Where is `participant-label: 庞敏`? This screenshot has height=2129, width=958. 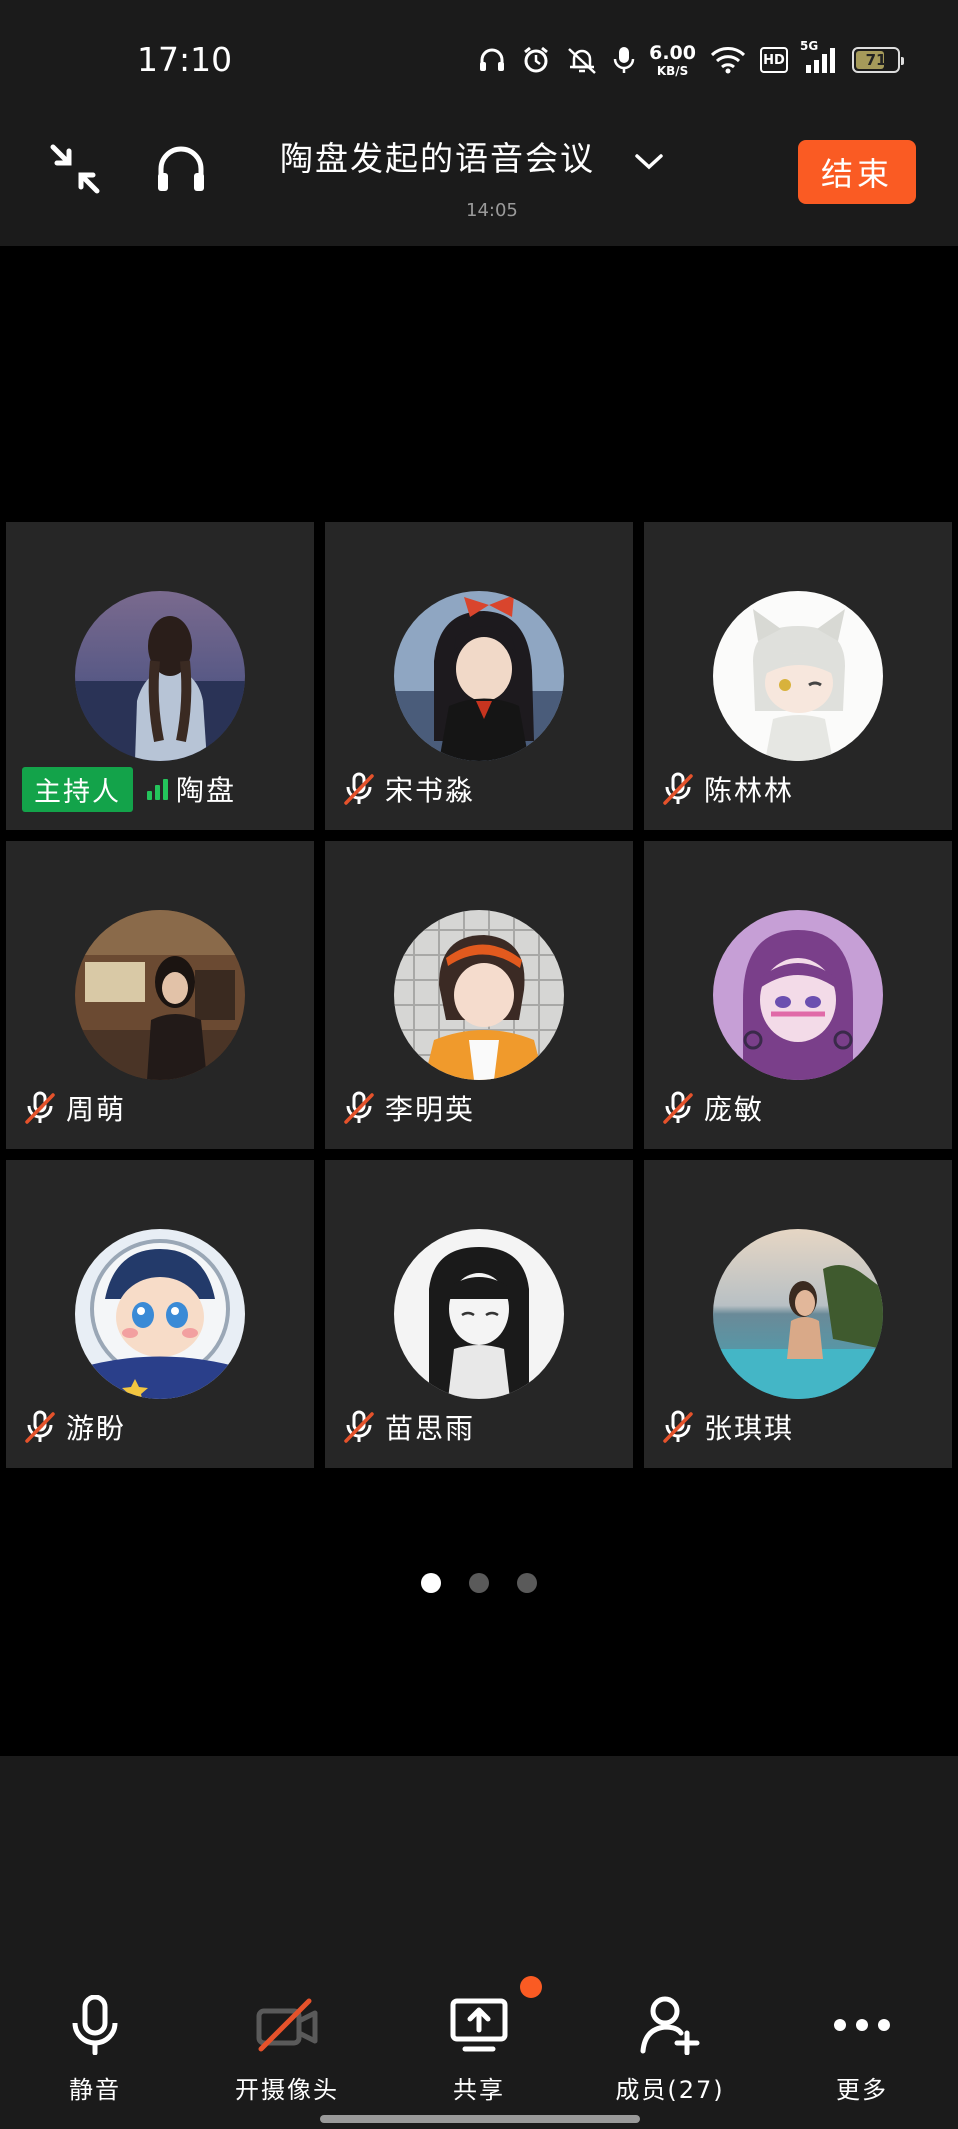
participant-label: 庞敏 is located at coordinates (712, 1108).